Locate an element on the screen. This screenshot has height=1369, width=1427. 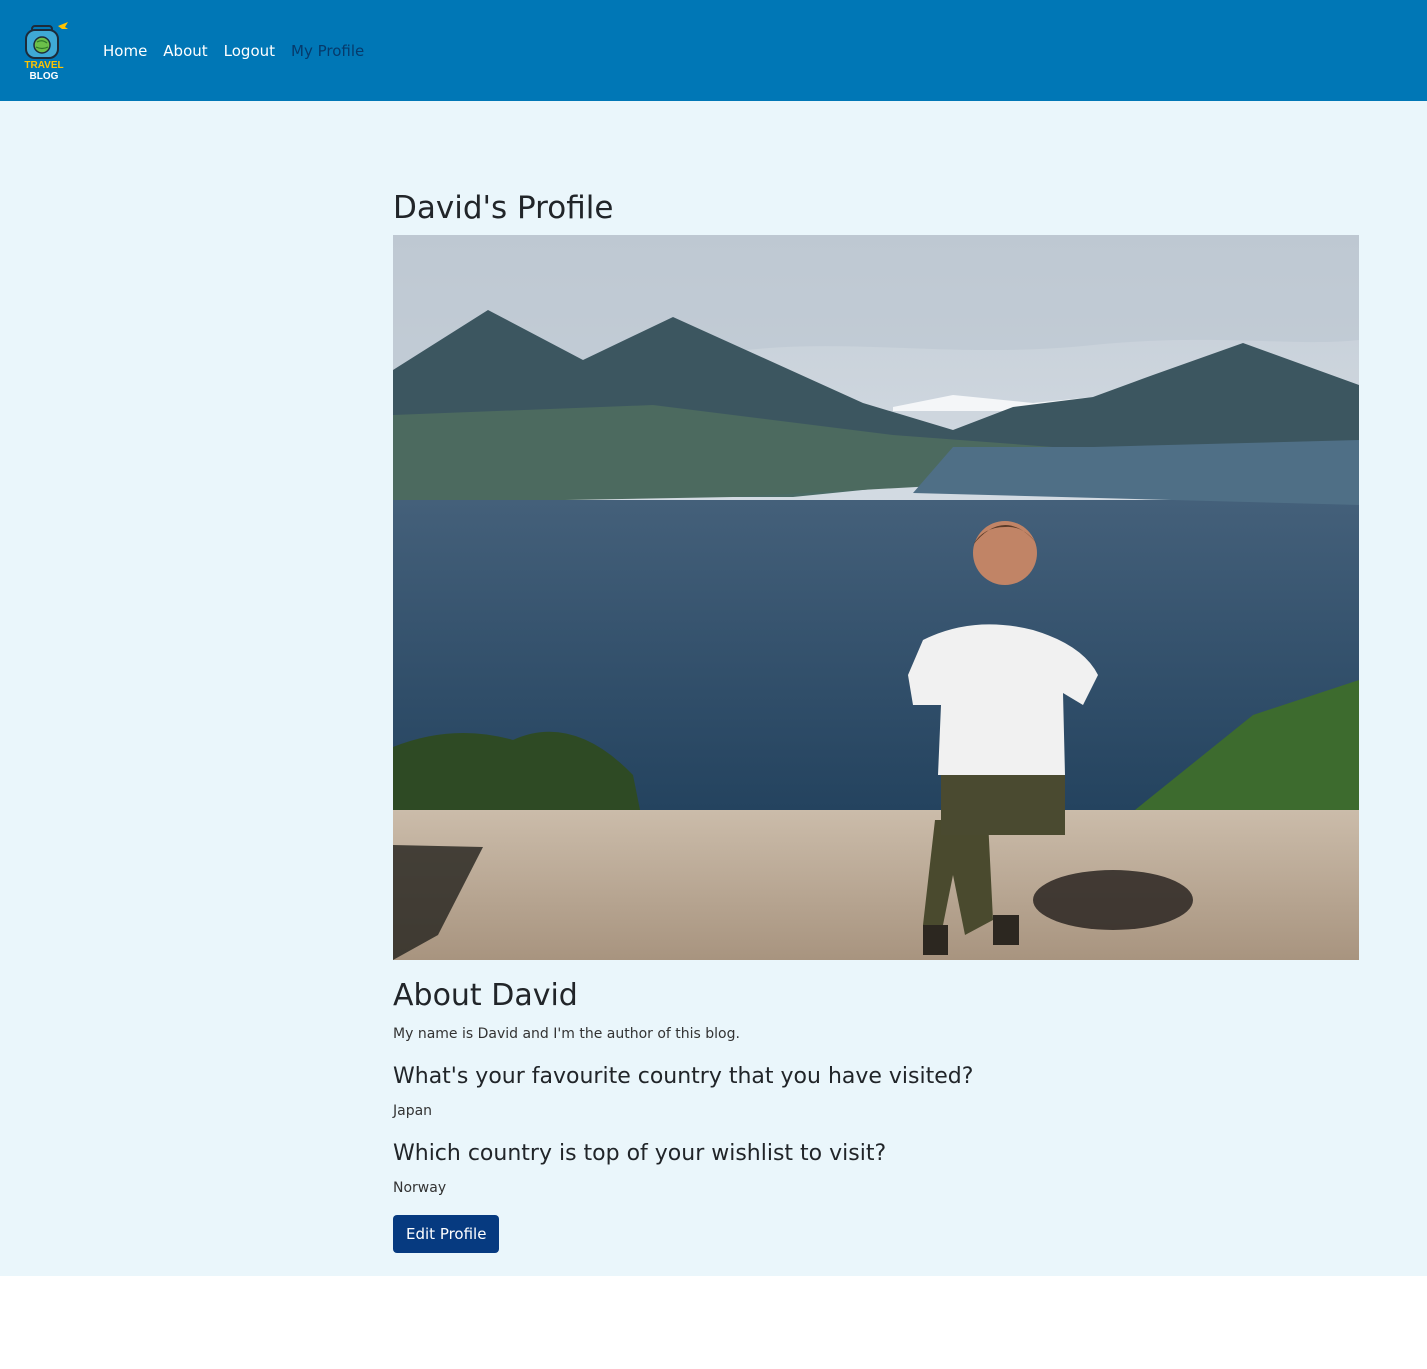
nav-links: Home About Logout My Profile is located at coordinates (241, 51).